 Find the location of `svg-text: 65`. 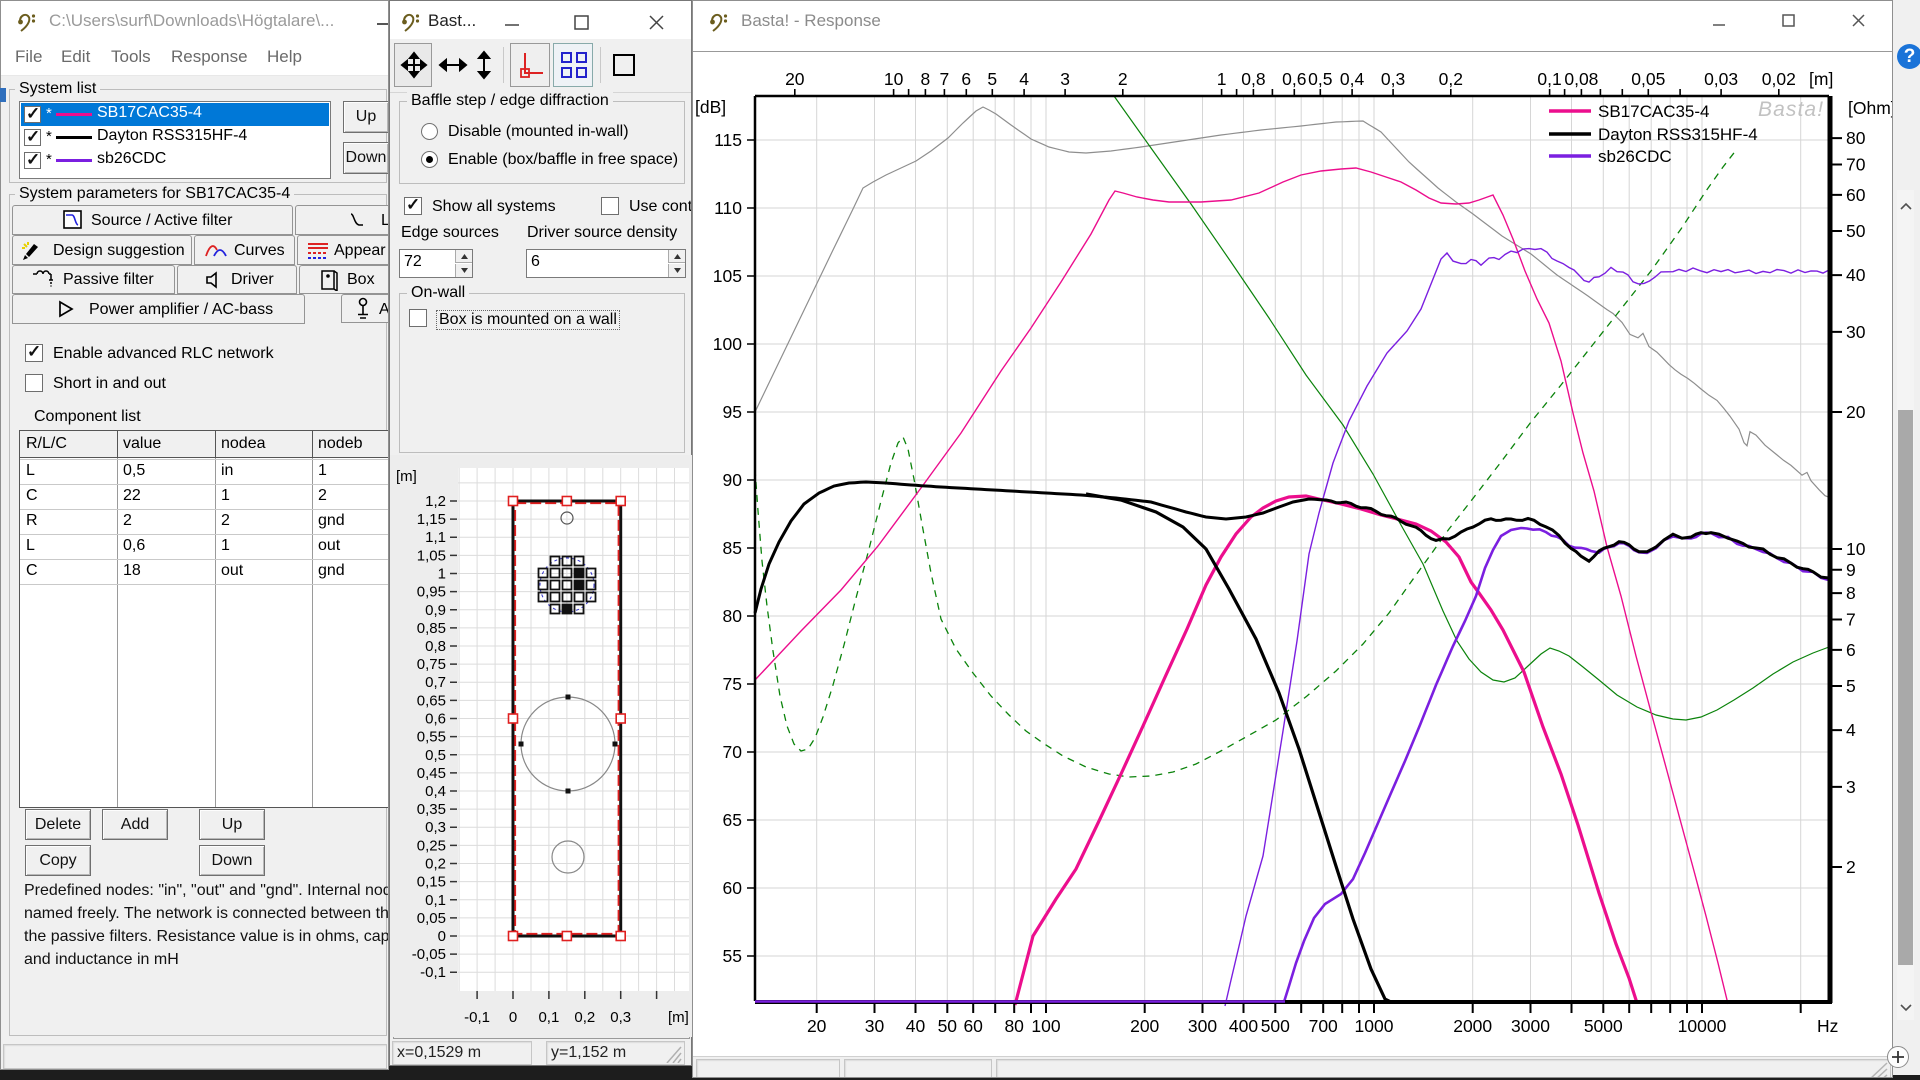

svg-text: 65 is located at coordinates (732, 820).